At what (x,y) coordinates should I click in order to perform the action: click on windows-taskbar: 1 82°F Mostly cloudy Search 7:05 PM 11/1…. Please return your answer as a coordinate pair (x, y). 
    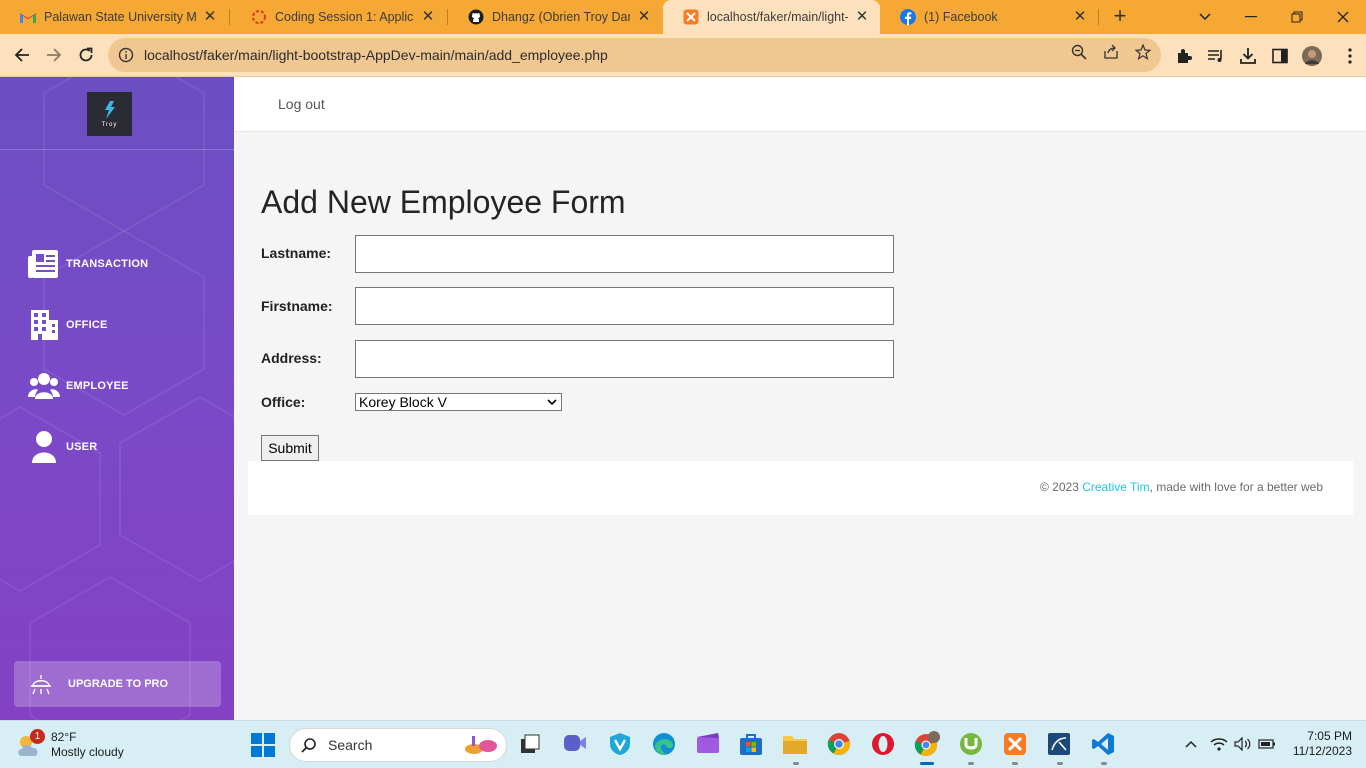
    Looking at the image, I should click on (683, 744).